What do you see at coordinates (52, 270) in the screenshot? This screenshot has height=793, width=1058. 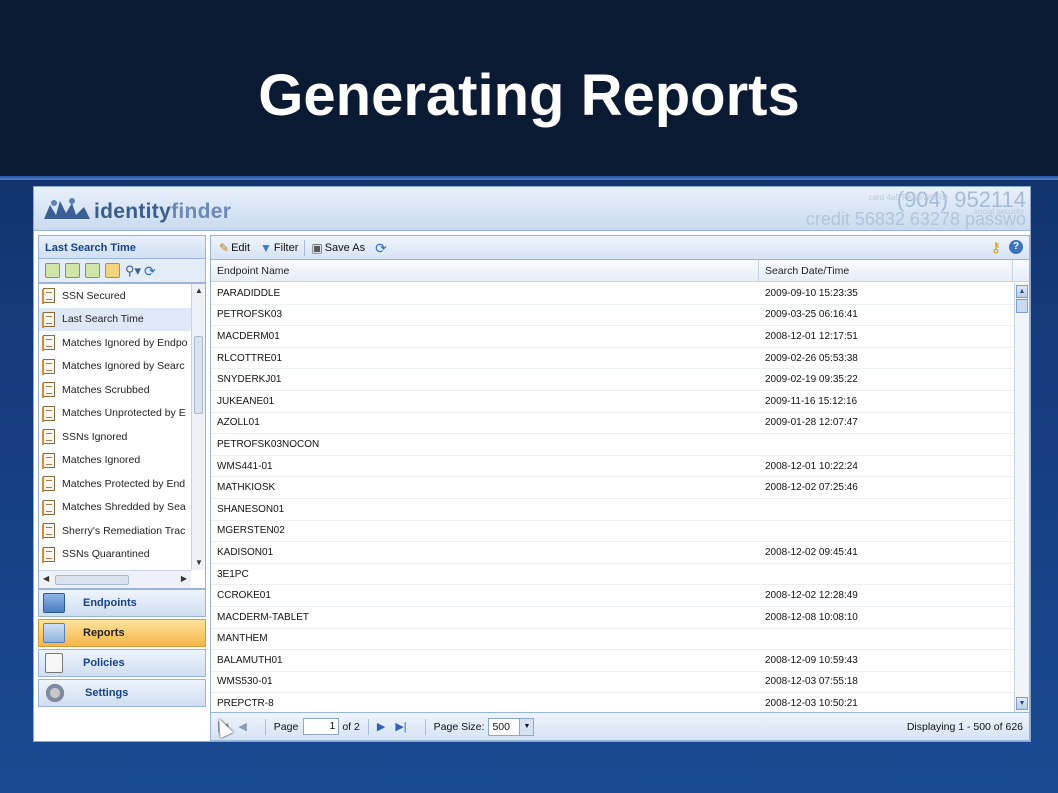 I see `new-report-icon` at bounding box center [52, 270].